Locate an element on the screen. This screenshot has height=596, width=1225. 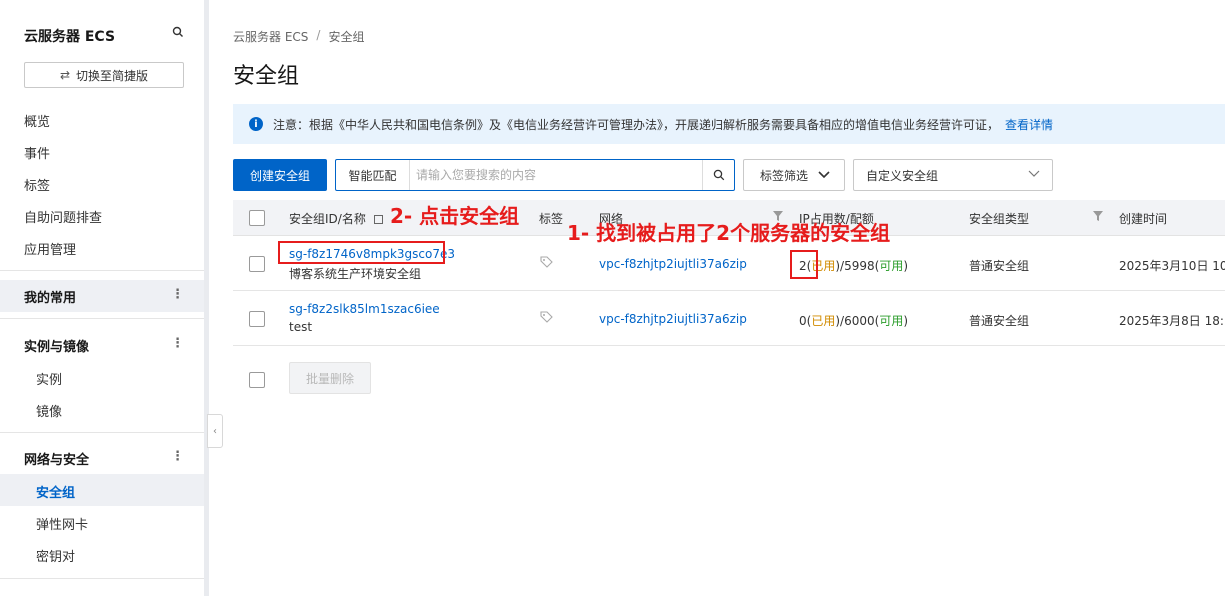
tag-filter-dropdown: 标签筛选 is located at coordinates (794, 175).